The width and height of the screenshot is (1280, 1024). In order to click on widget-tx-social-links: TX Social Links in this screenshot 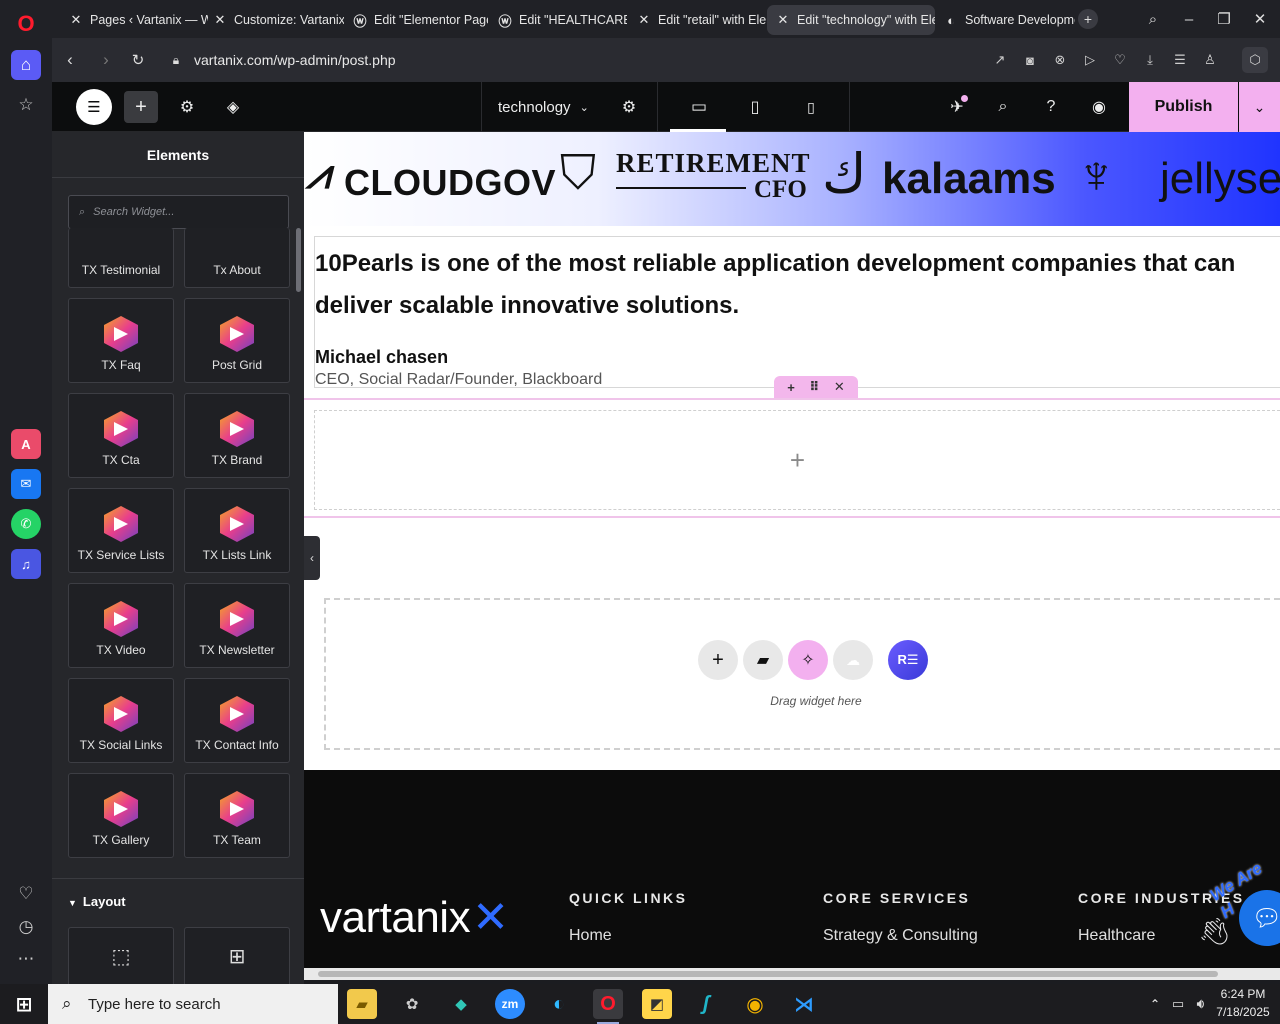, I will do `click(121, 720)`.